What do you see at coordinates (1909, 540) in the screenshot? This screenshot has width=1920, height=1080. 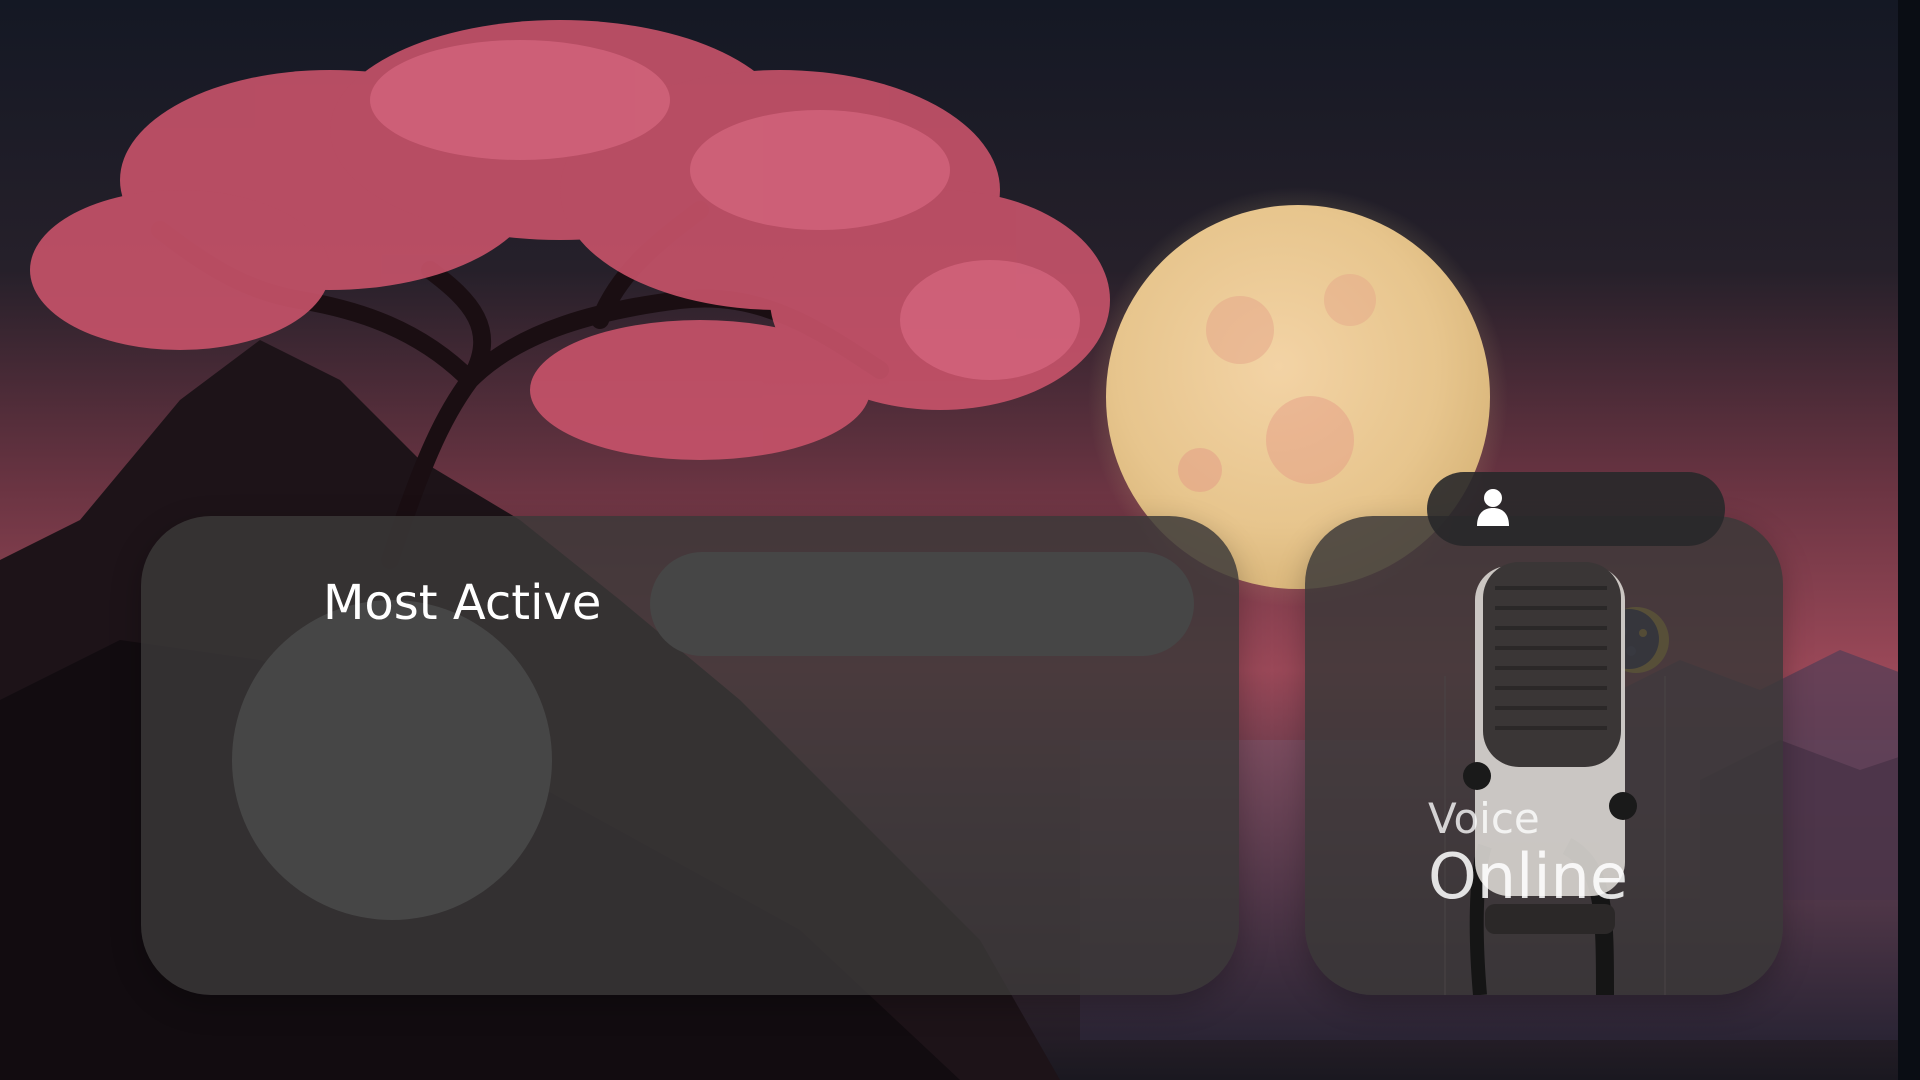 I see `screen-edge` at bounding box center [1909, 540].